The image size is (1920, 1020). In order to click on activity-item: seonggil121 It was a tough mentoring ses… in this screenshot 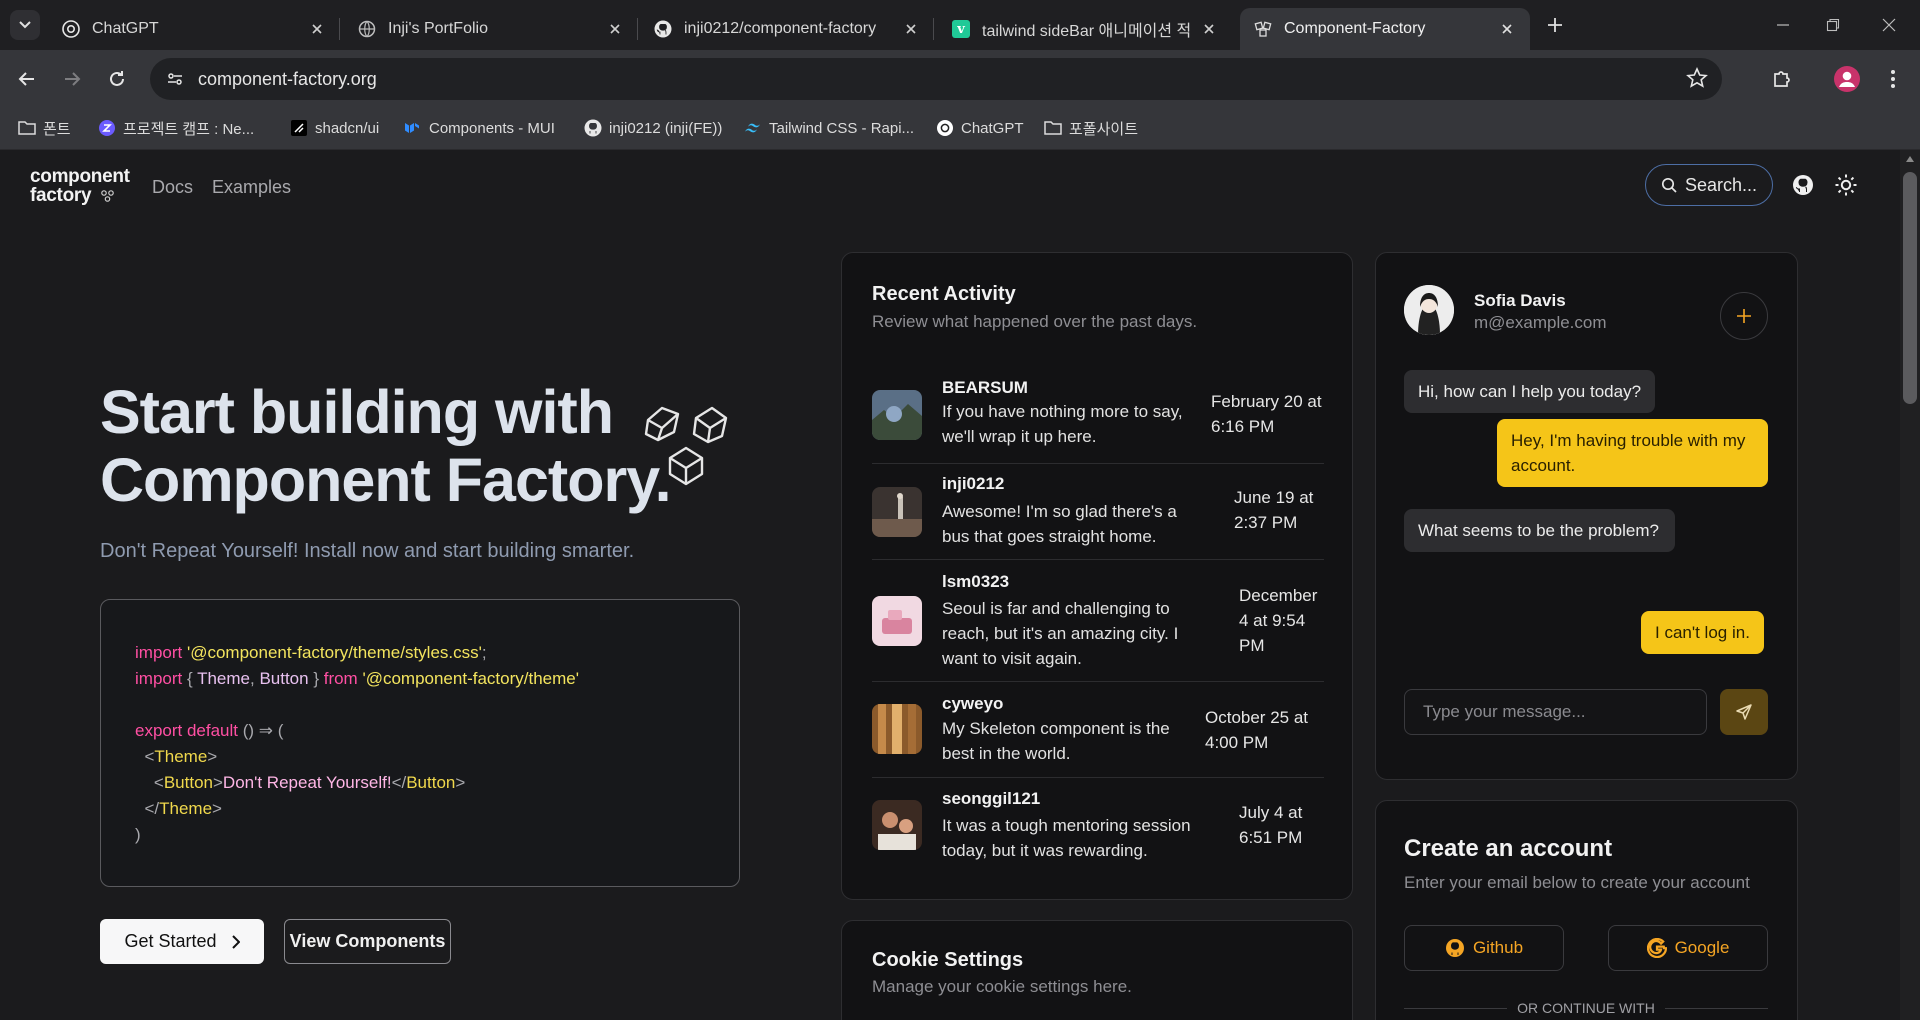, I will do `click(1098, 826)`.